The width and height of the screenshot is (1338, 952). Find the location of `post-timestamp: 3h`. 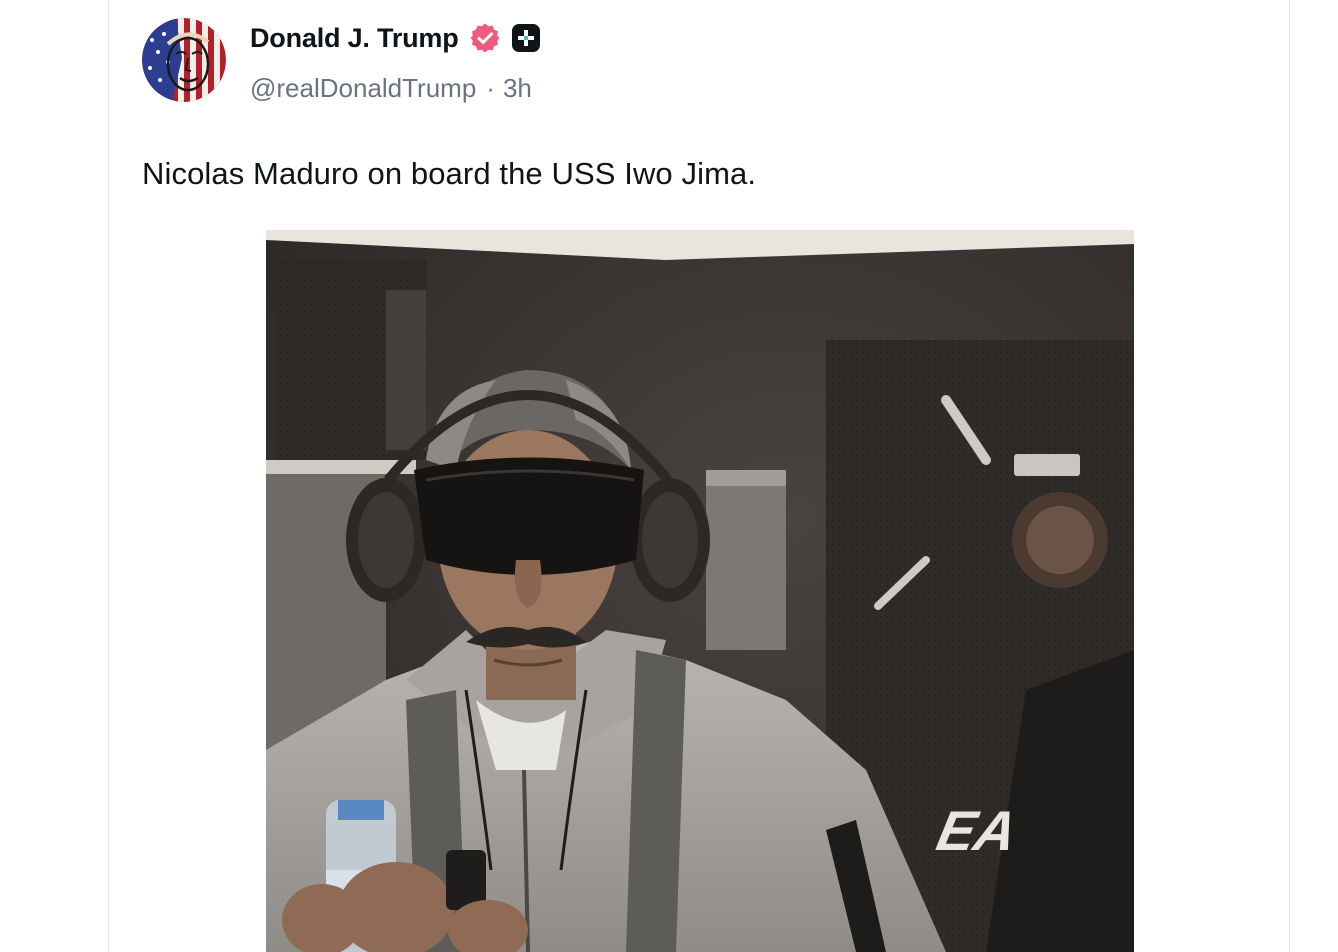

post-timestamp: 3h is located at coordinates (517, 88).